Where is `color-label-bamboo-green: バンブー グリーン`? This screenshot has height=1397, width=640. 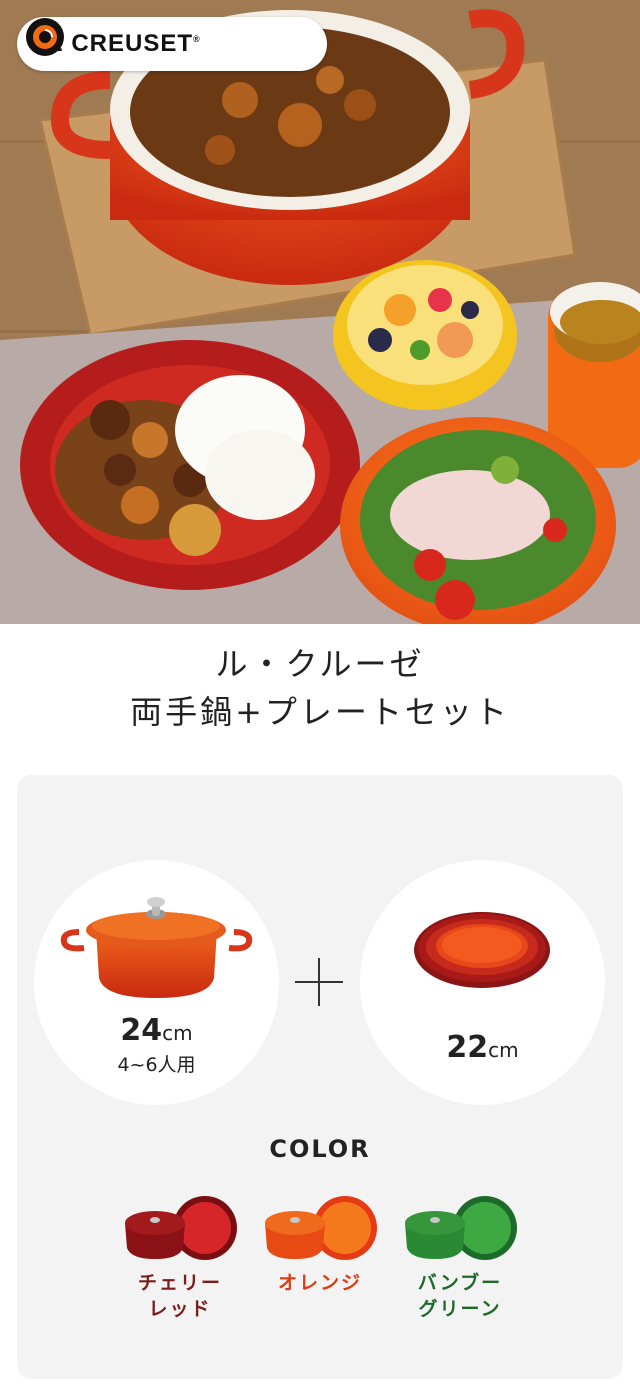 color-label-bamboo-green: バンブー グリーン is located at coordinates (460, 1296).